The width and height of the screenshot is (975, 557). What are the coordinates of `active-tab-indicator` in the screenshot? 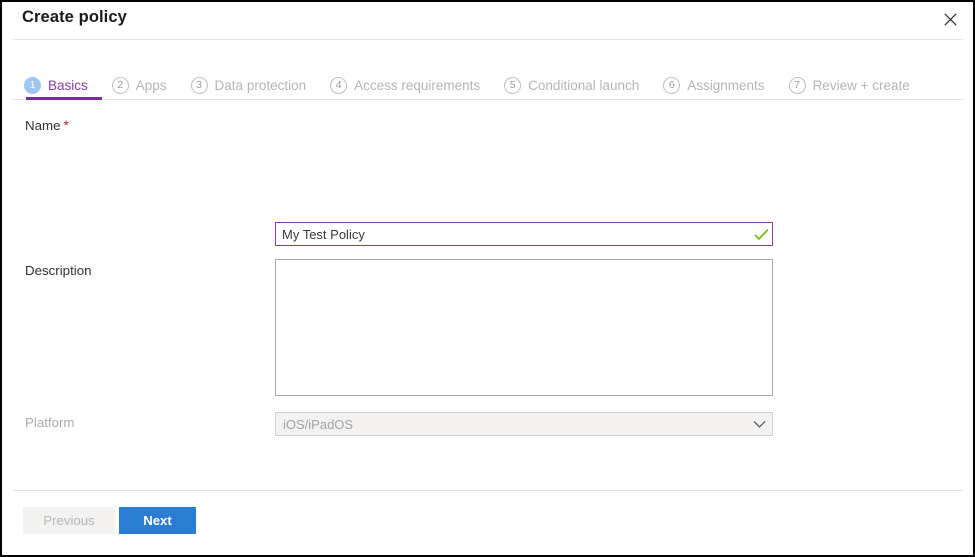 It's located at (64, 98).